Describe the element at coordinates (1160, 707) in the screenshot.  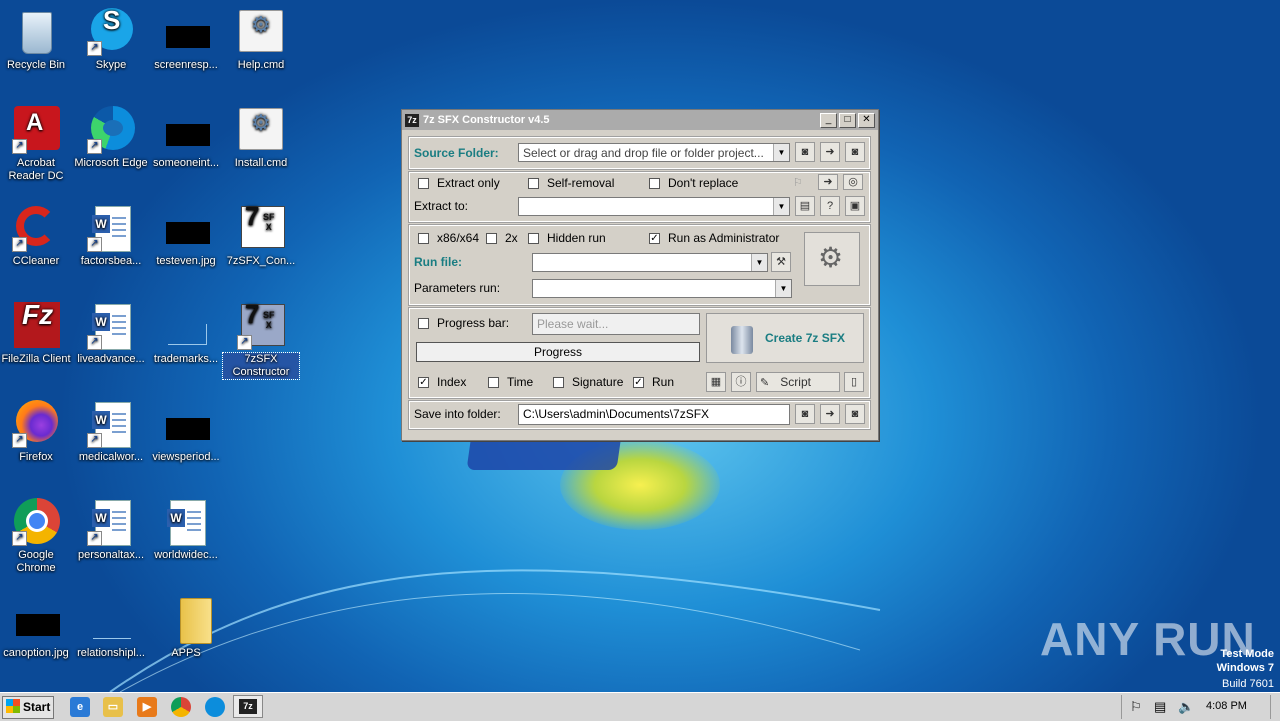
I see `network-icon: ▤` at that location.